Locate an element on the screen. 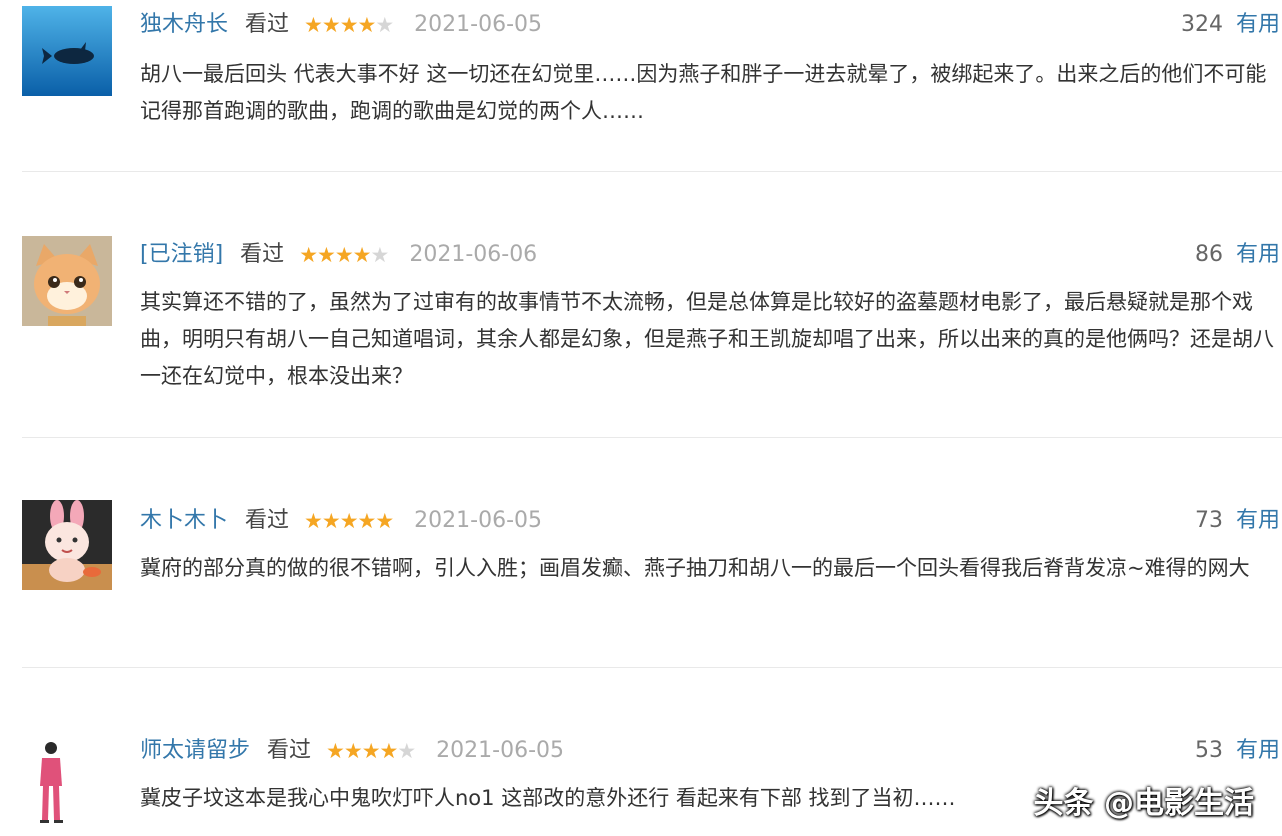 Image resolution: width=1282 pixels, height=836 pixels. user-name-link: 独木舟长 is located at coordinates (184, 24).